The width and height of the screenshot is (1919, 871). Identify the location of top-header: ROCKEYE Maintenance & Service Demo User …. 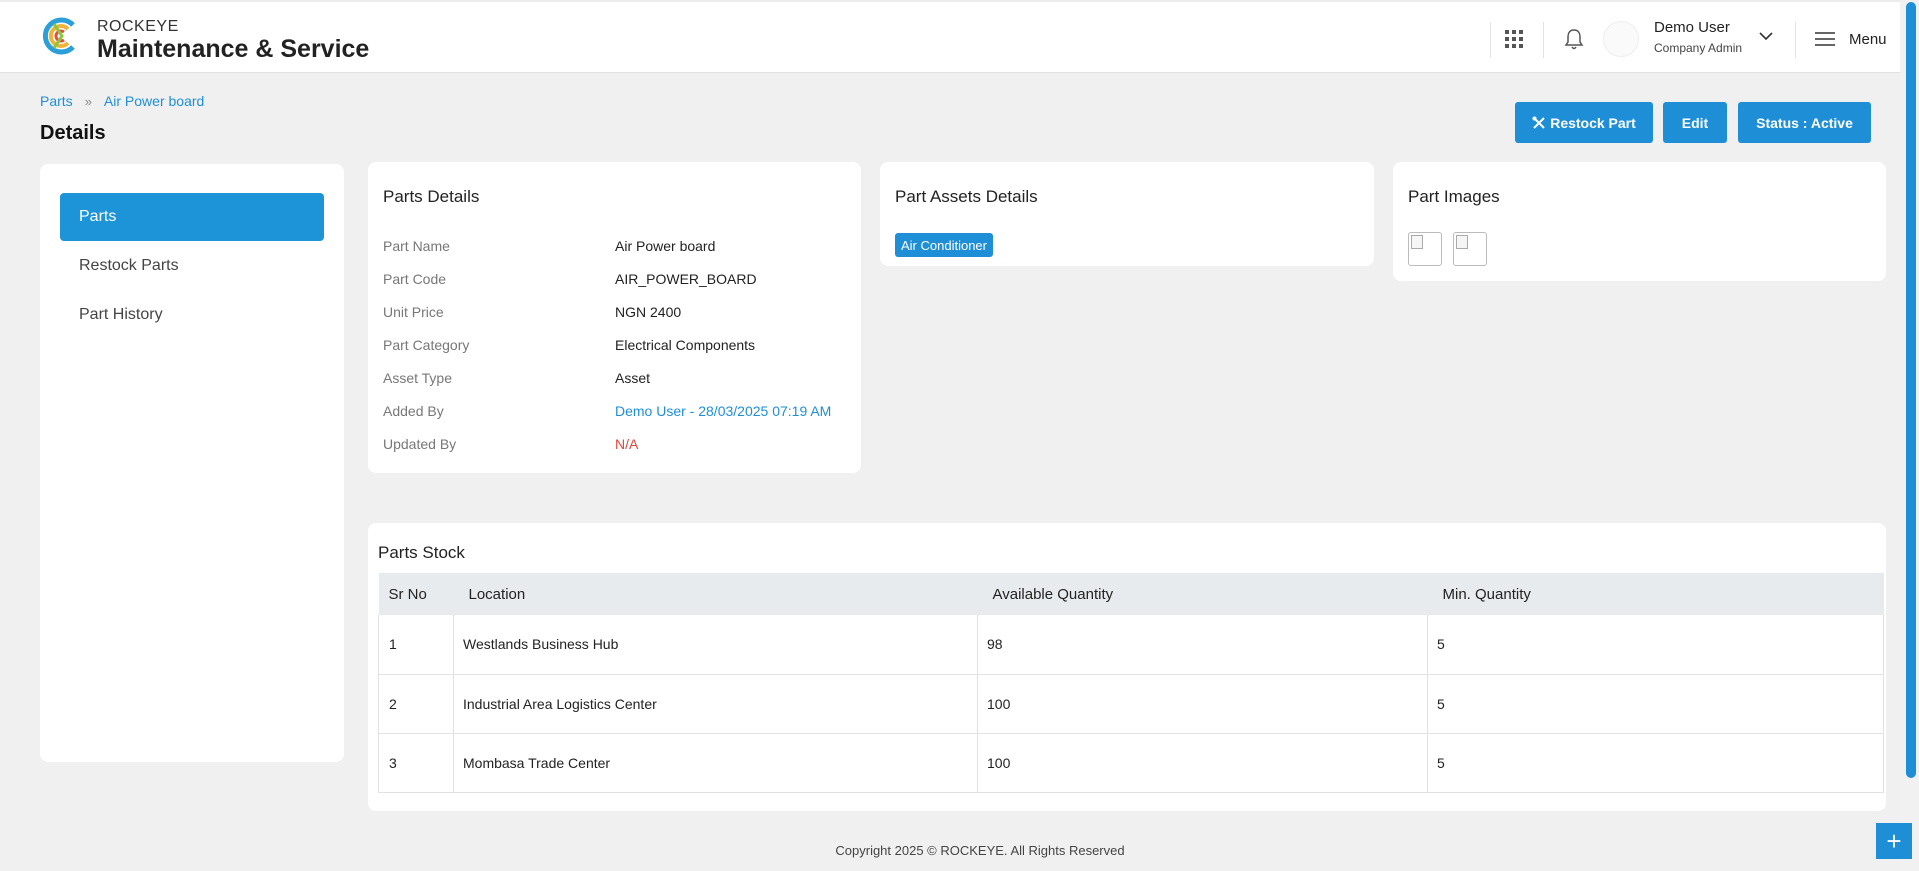
(950, 36).